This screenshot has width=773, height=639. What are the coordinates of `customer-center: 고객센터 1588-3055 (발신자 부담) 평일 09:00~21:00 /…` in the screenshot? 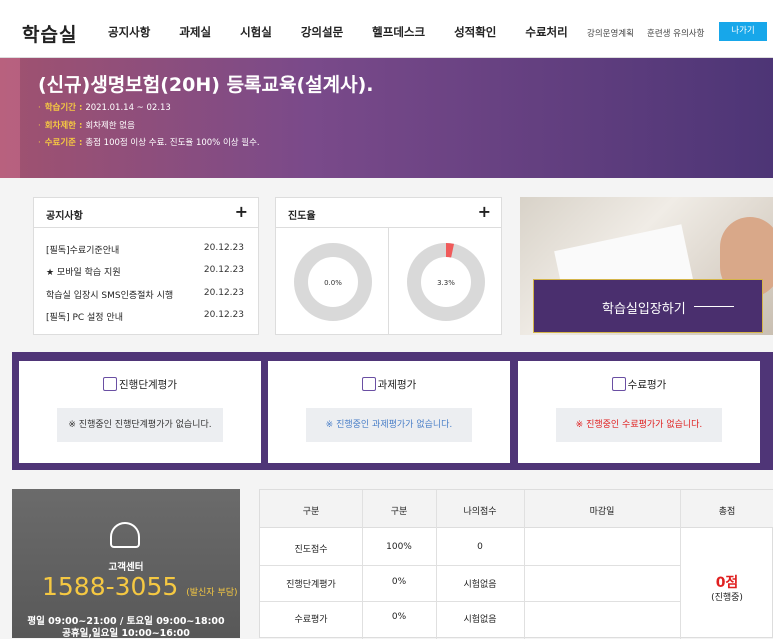 It's located at (126, 564).